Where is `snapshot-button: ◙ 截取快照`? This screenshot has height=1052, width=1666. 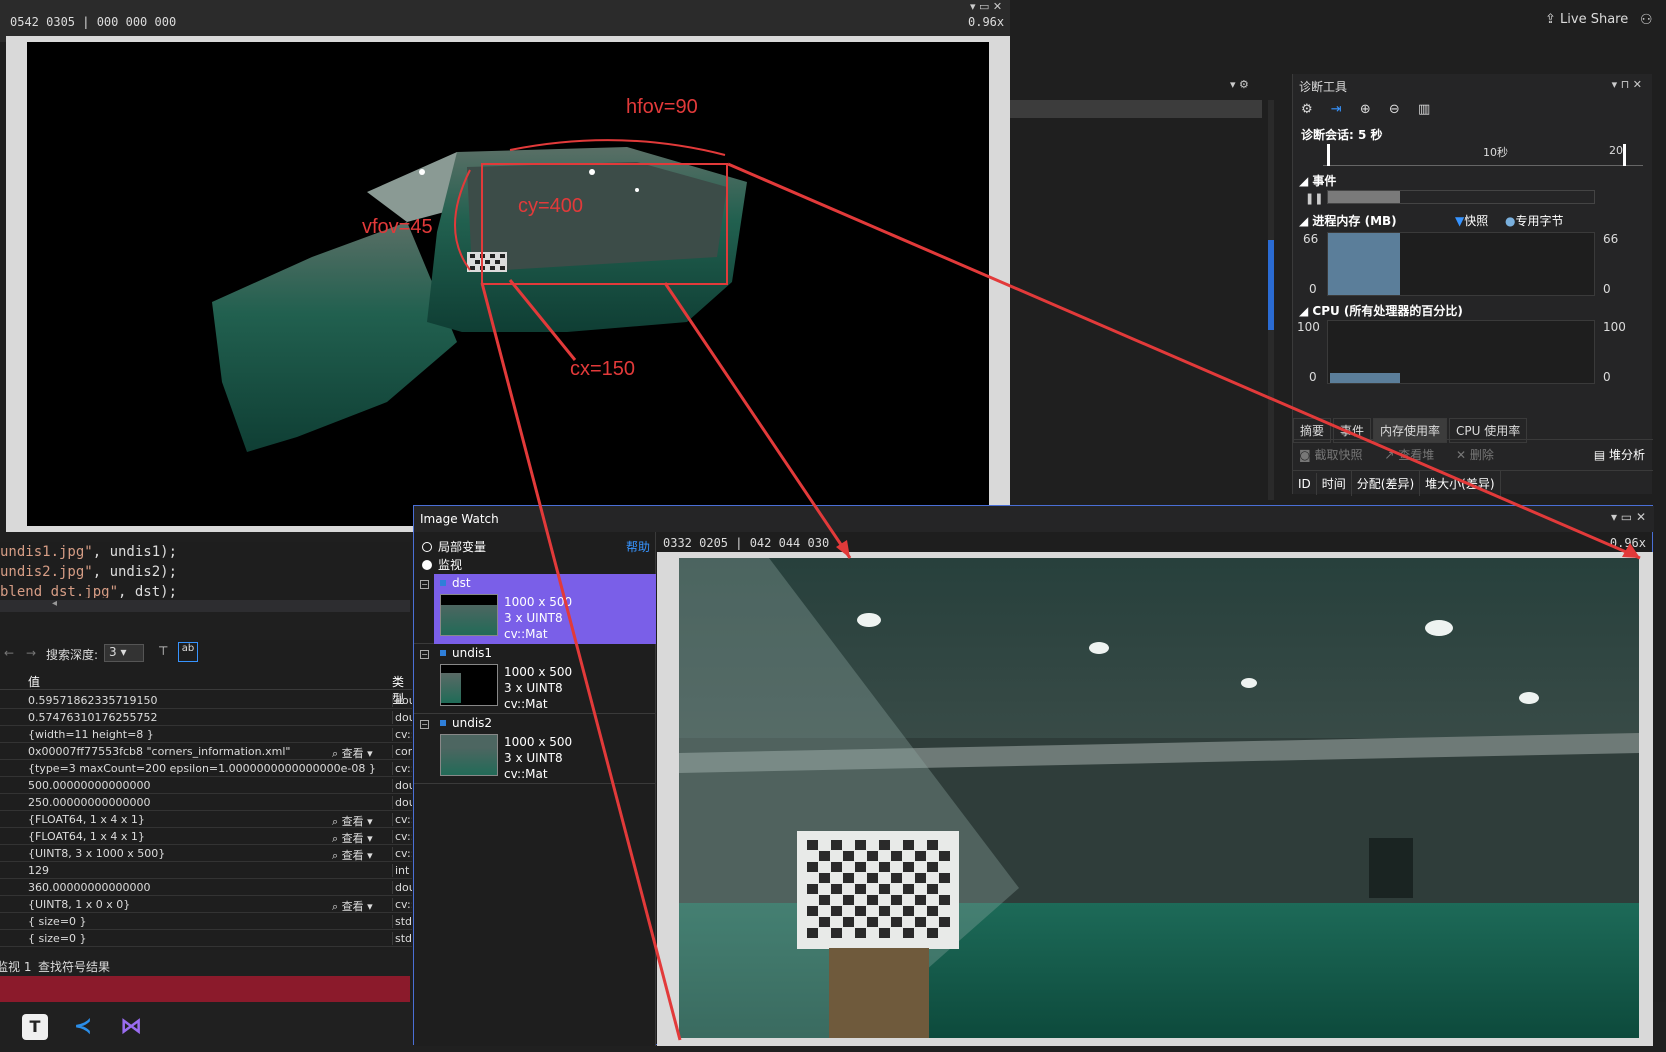 snapshot-button: ◙ 截取快照 is located at coordinates (1330, 455).